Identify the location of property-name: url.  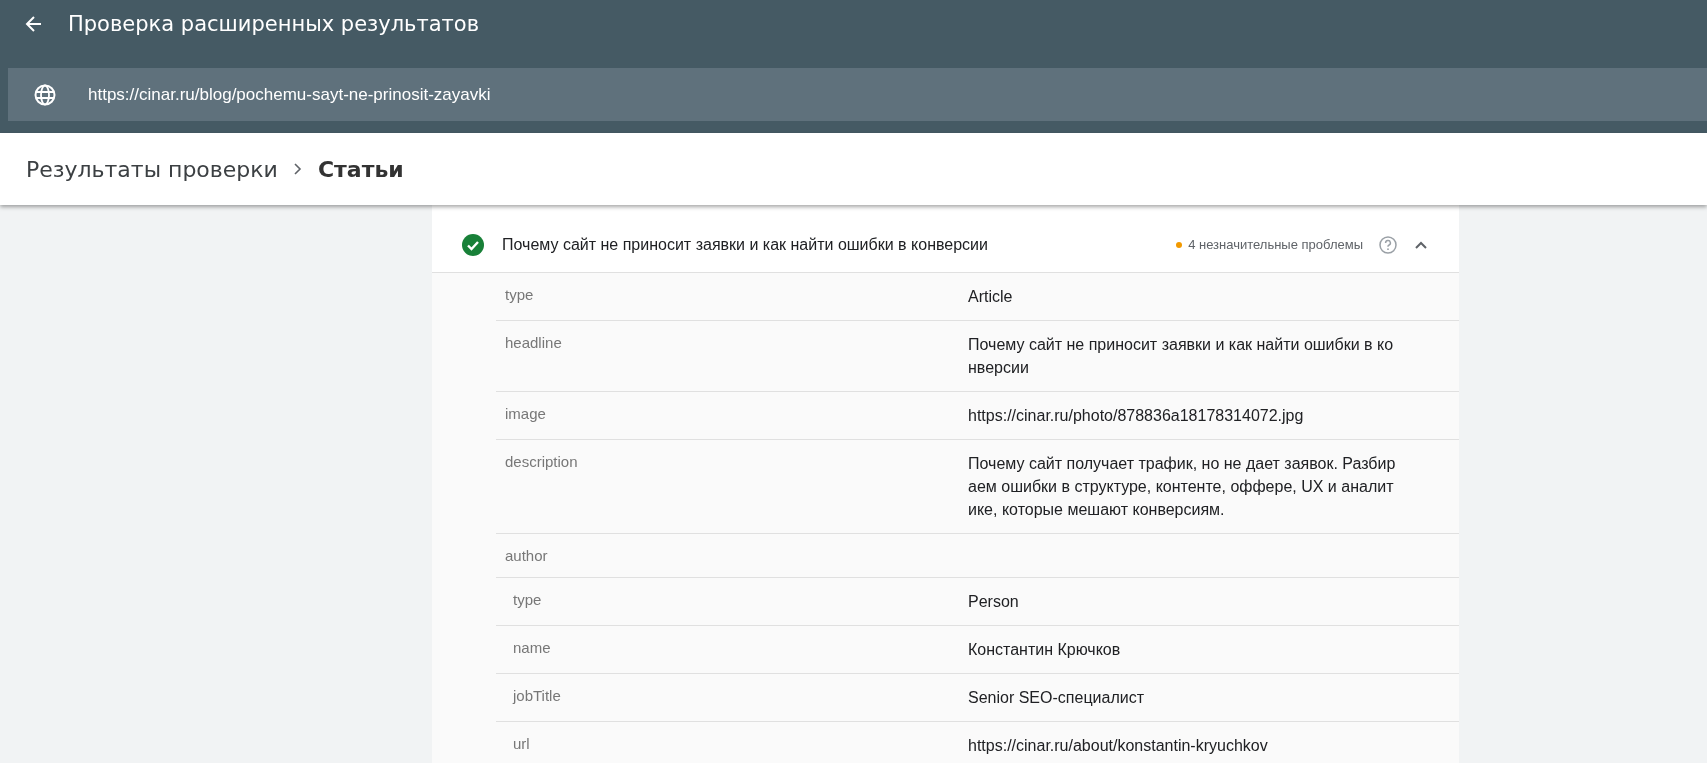
(521, 744).